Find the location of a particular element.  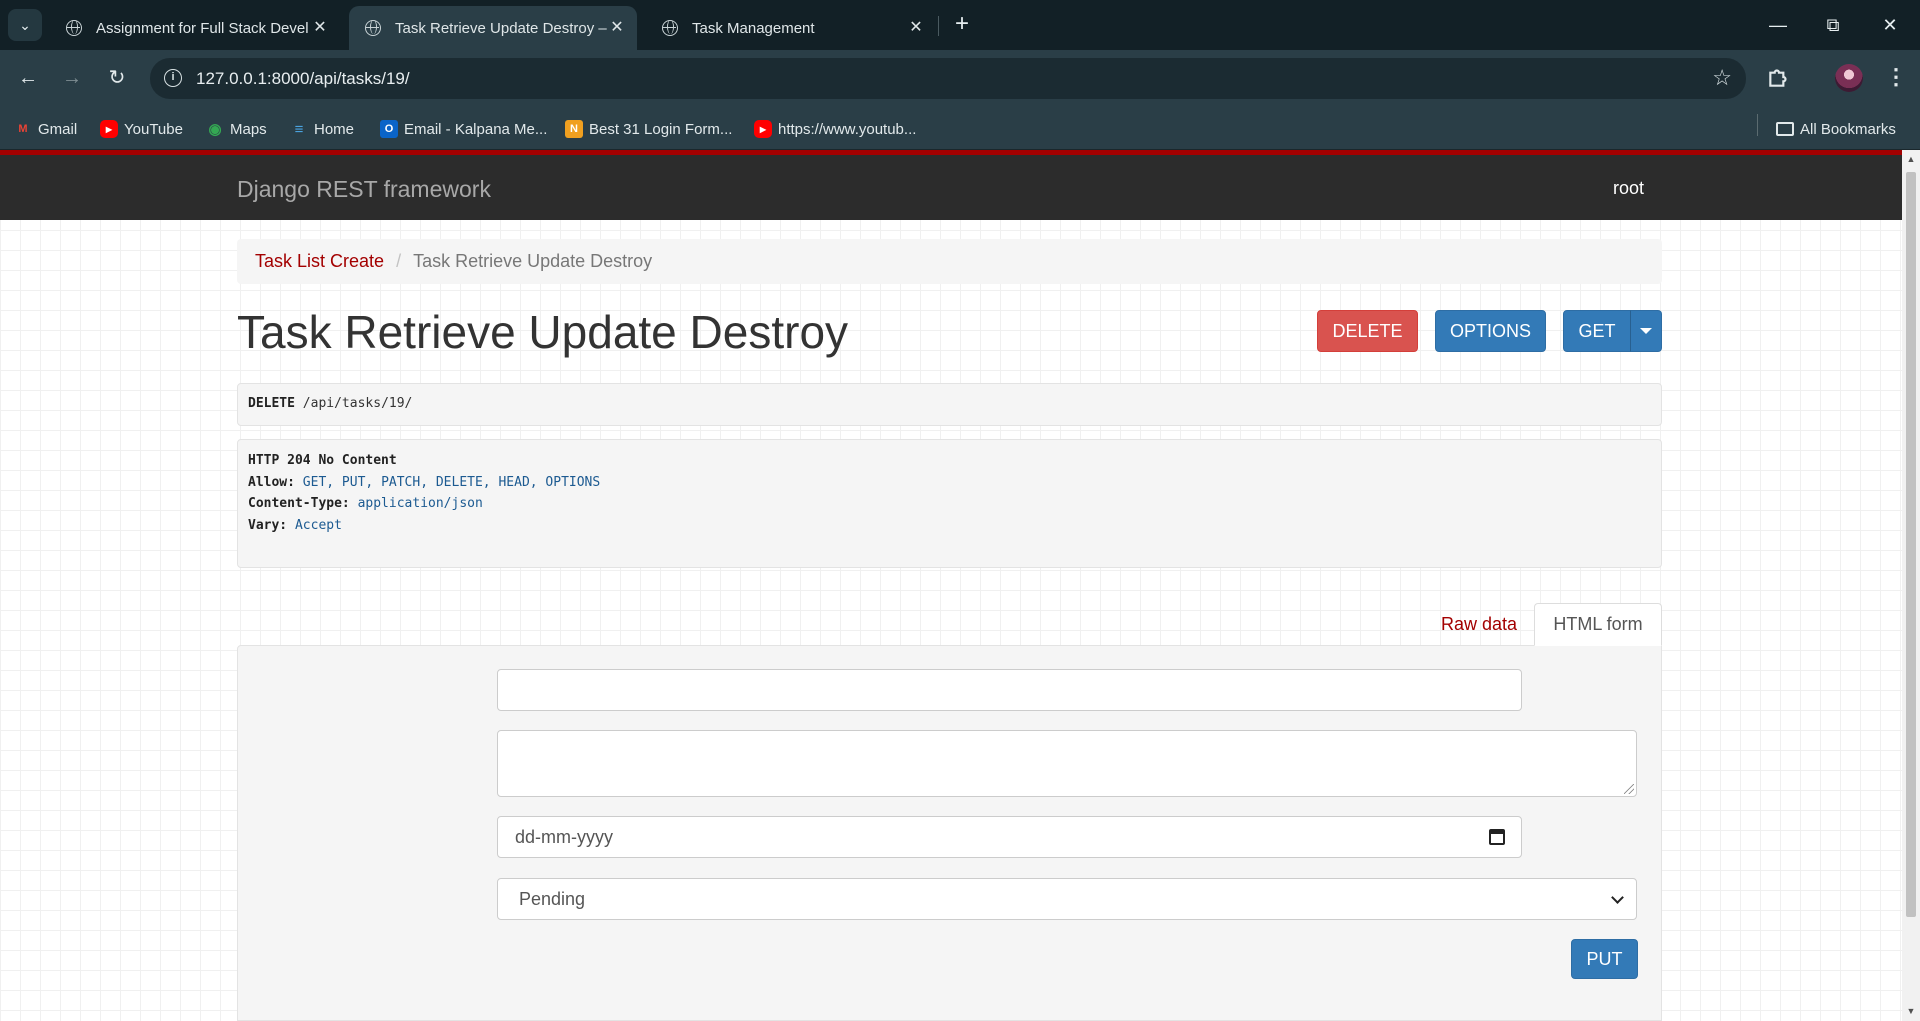

bookmark-maps: ◉ Maps is located at coordinates (236, 129).